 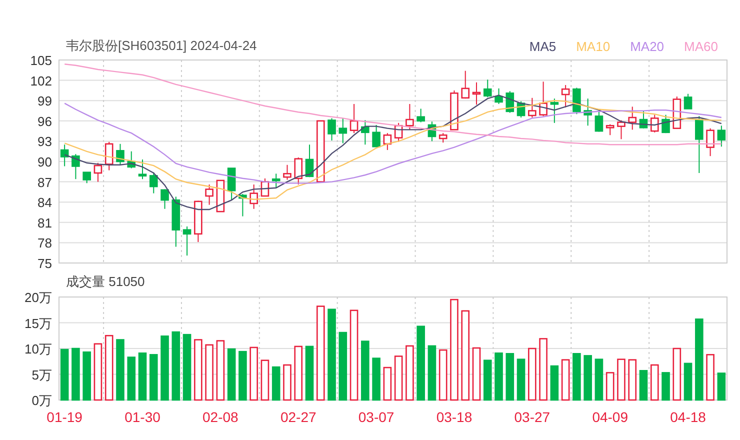 I want to click on axis-label: 10万, so click(x=38, y=349).